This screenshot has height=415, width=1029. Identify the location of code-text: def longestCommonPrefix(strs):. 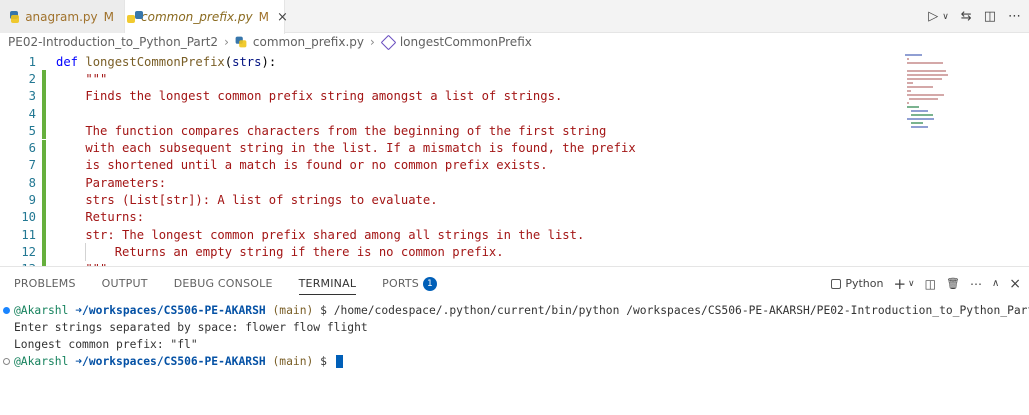
(161, 62).